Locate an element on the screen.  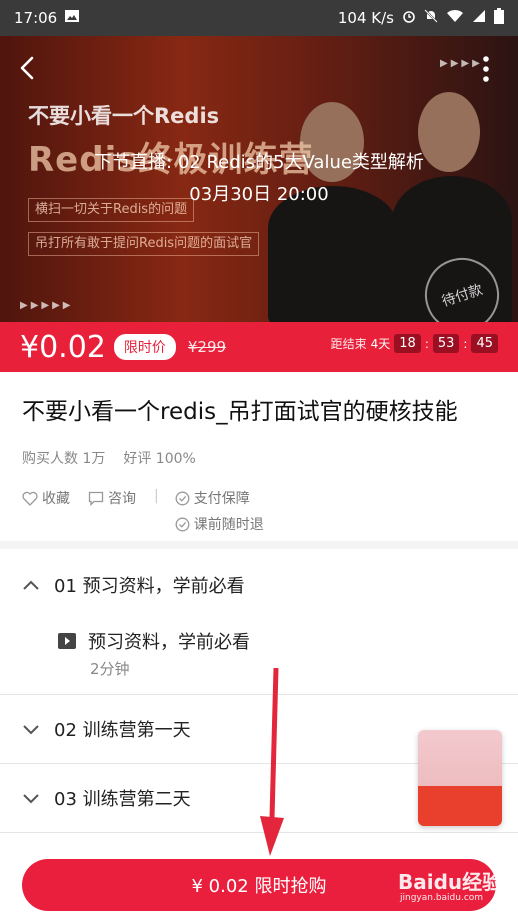
next-live-time: 03月30日 20:00 is located at coordinates (259, 194).